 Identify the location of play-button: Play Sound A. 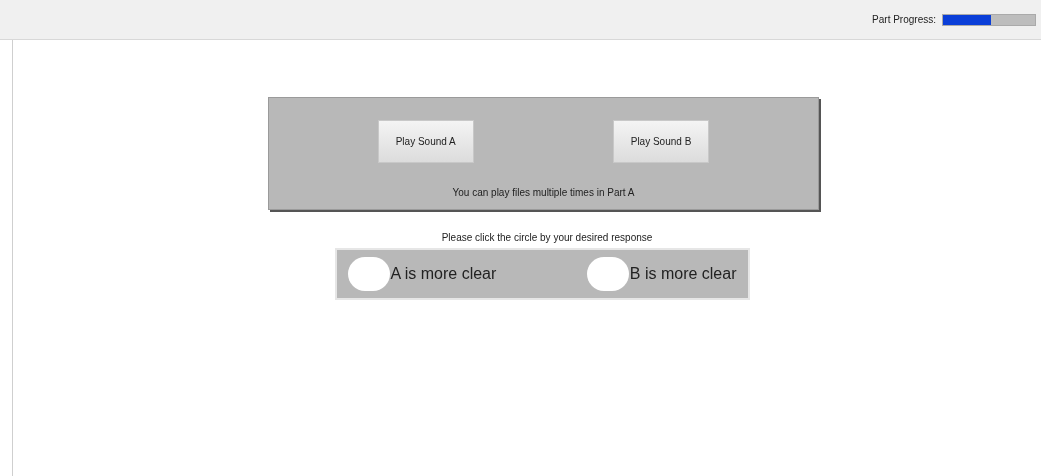
(425, 141).